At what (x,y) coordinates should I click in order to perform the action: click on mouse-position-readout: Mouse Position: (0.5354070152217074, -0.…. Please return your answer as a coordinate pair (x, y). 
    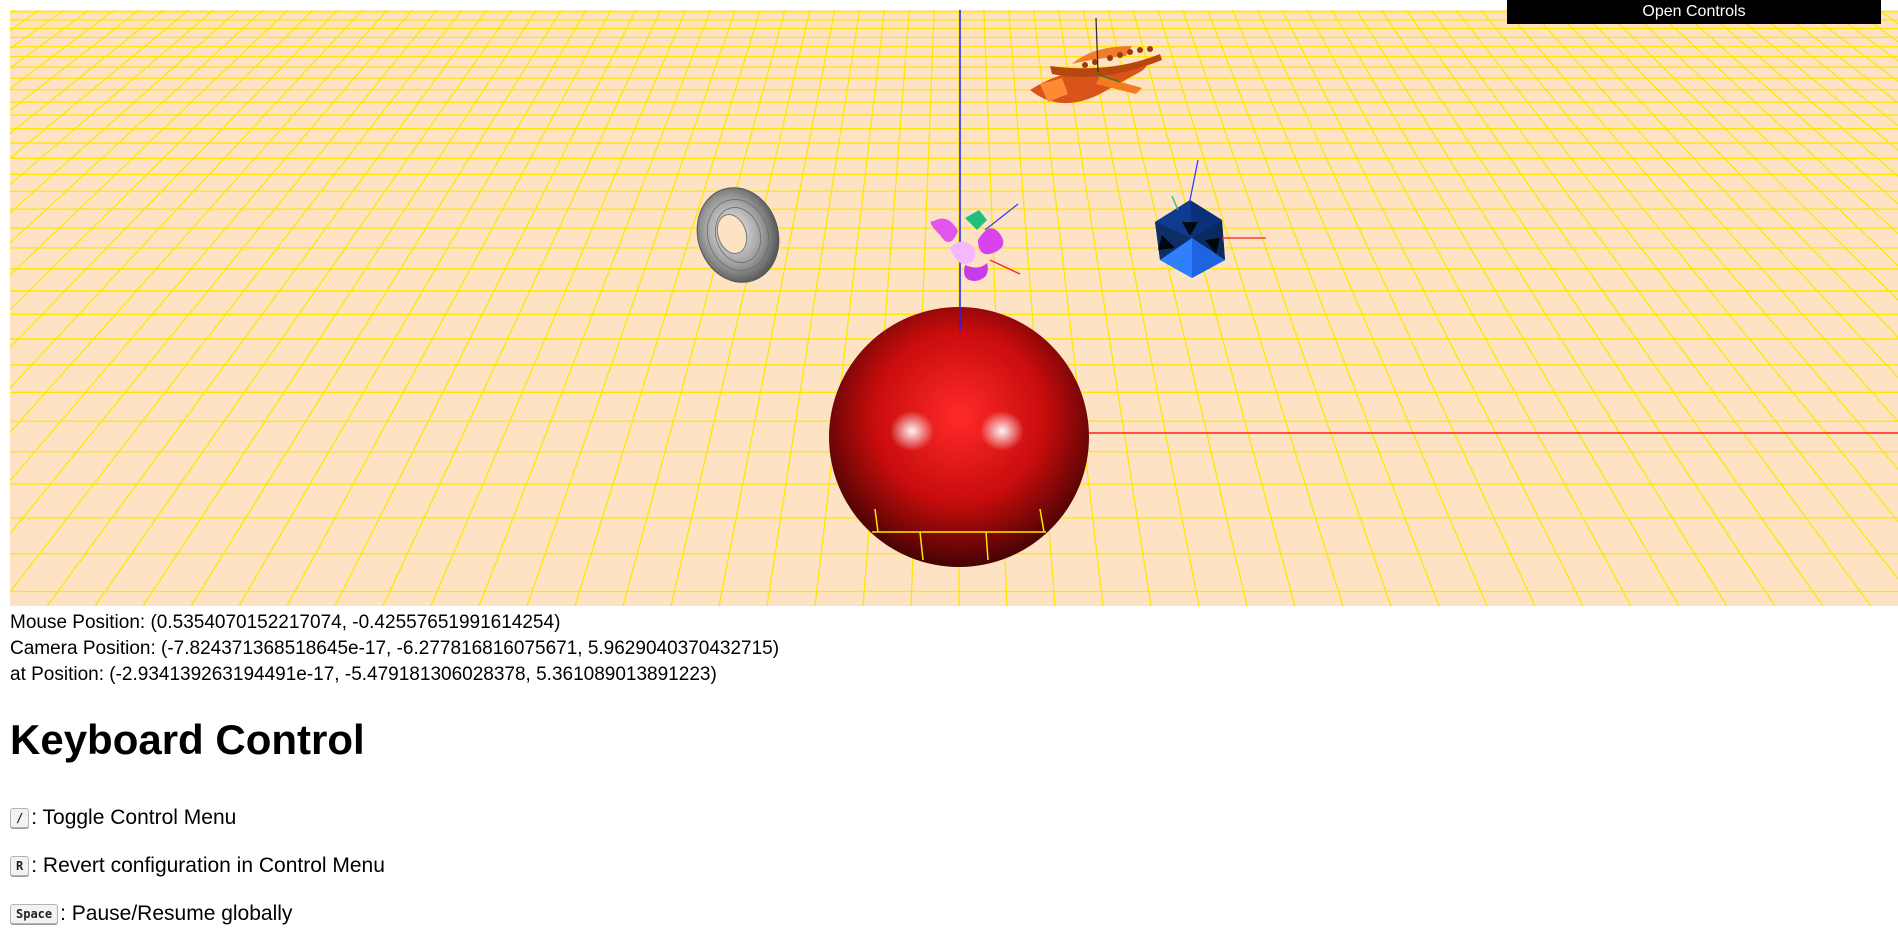
    Looking at the image, I should click on (285, 622).